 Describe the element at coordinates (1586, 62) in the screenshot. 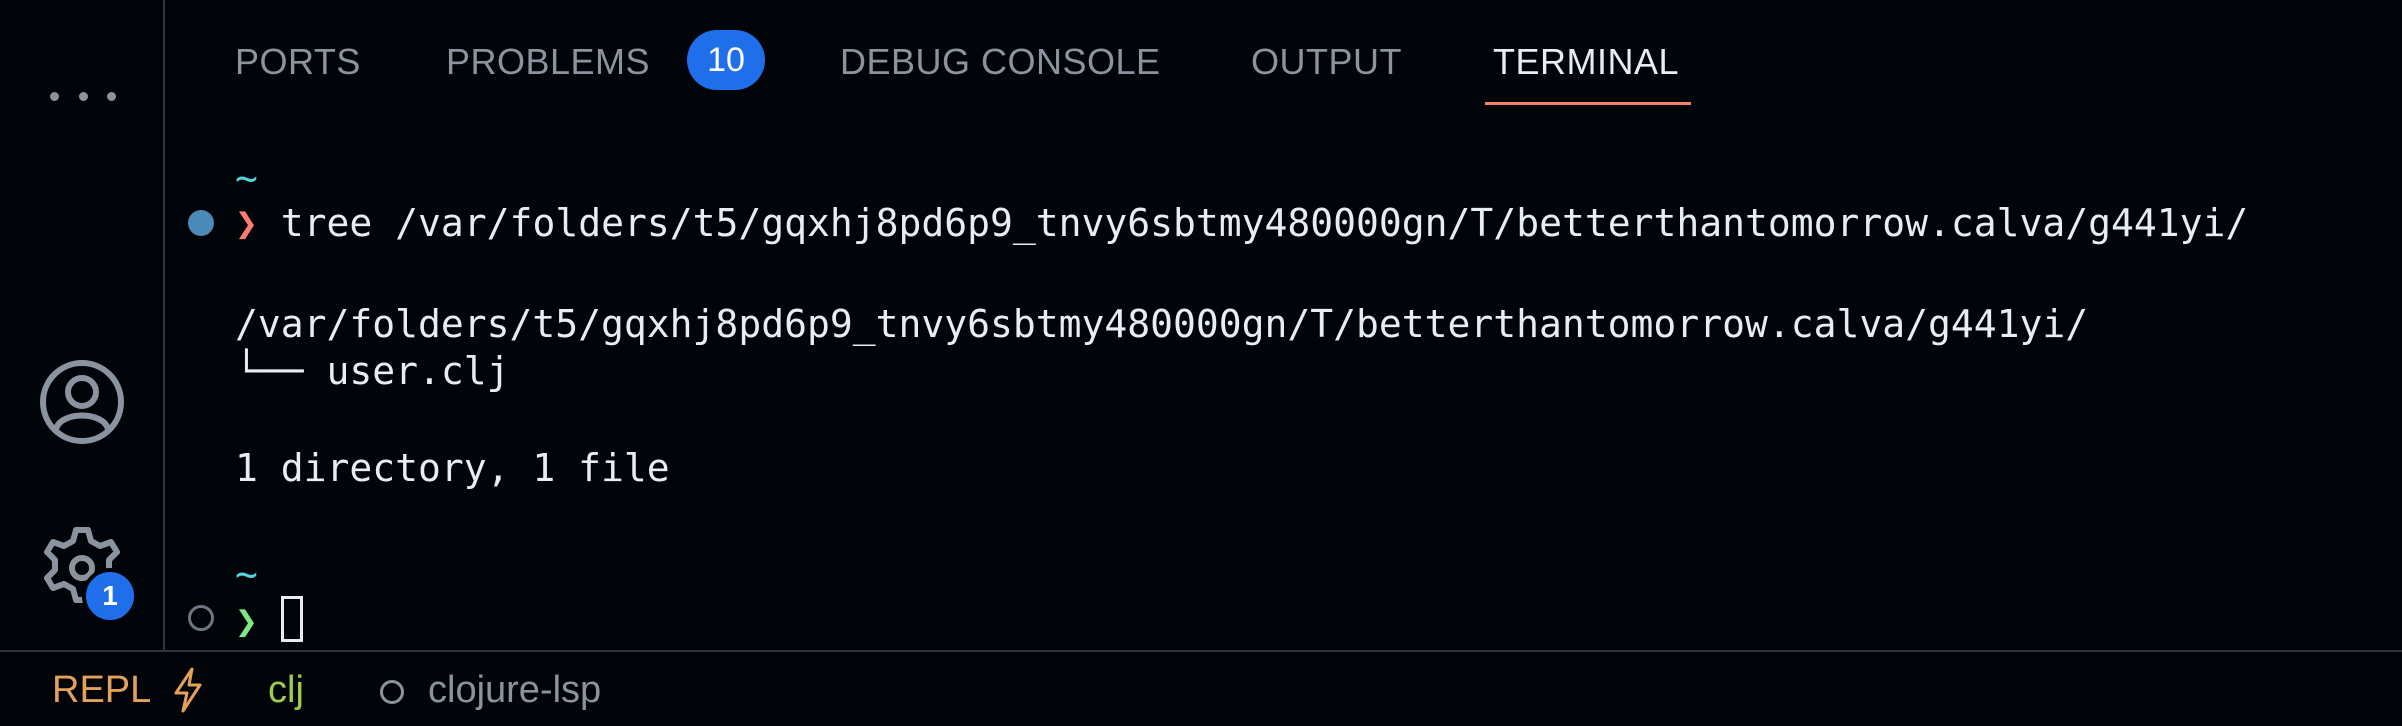

I see `tab-terminal: TERMINAL` at that location.